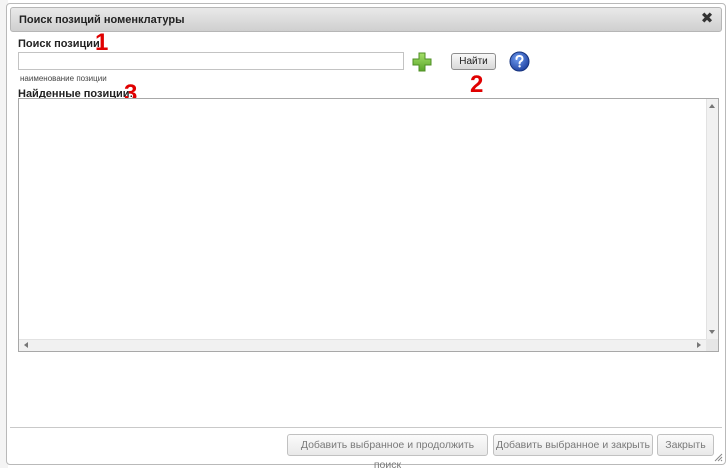 The width and height of the screenshot is (728, 475). What do you see at coordinates (63, 78) in the screenshot?
I see `search-hint: наименование позиции` at bounding box center [63, 78].